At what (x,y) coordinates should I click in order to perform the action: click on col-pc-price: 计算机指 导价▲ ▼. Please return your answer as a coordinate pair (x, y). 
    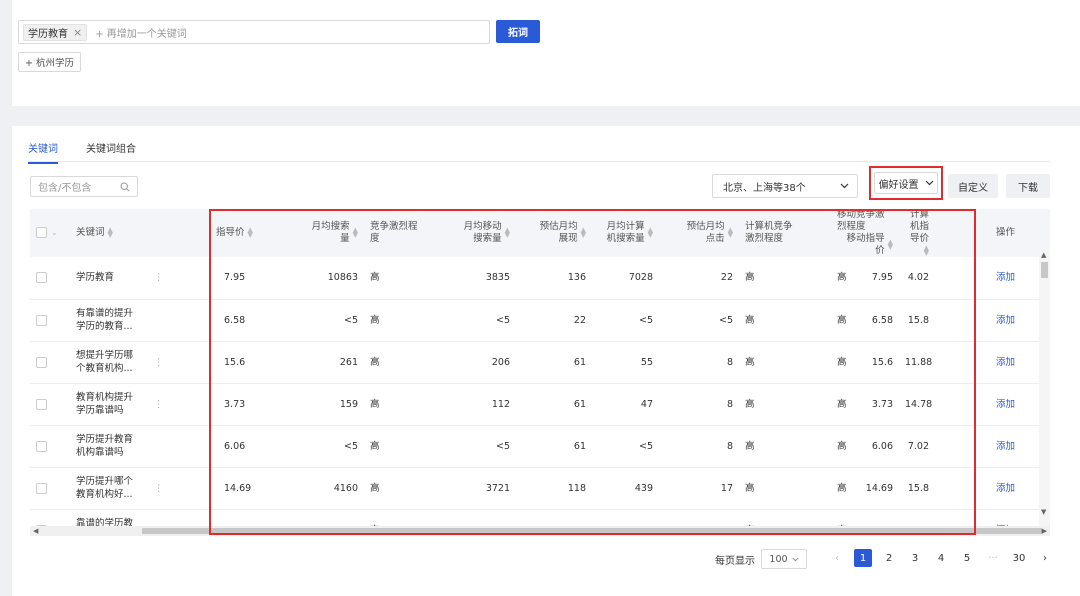
    Looking at the image, I should click on (917, 233).